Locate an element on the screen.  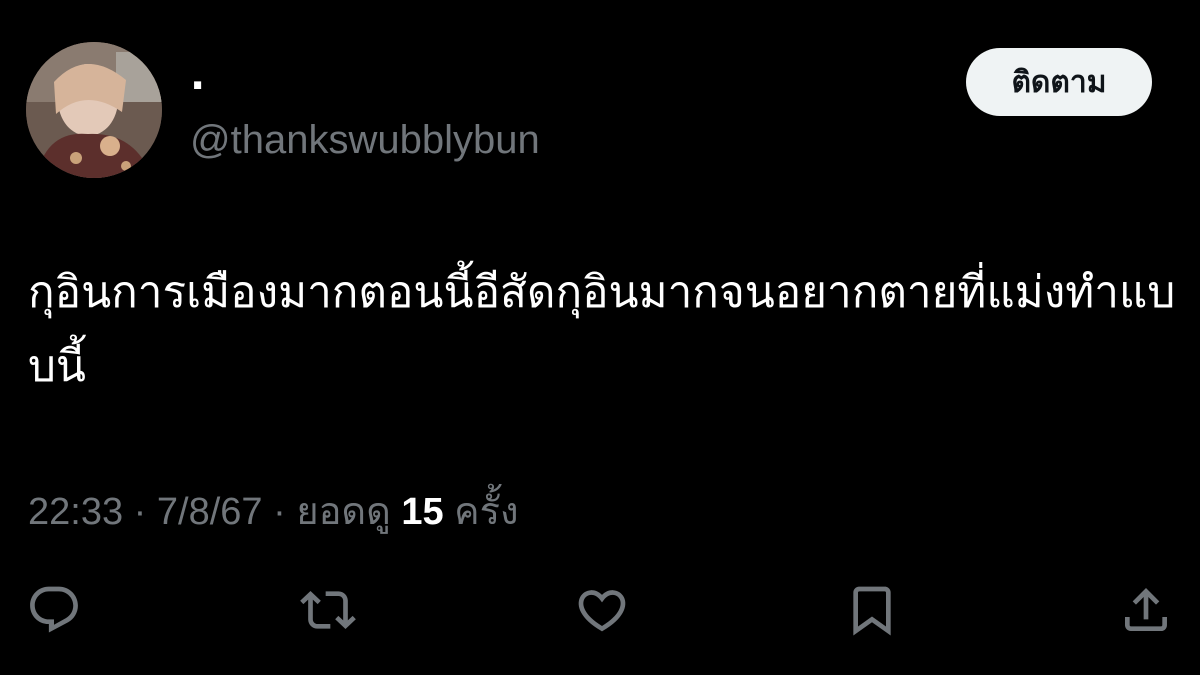
tweet-date: 7/8/67 is located at coordinates (210, 512).